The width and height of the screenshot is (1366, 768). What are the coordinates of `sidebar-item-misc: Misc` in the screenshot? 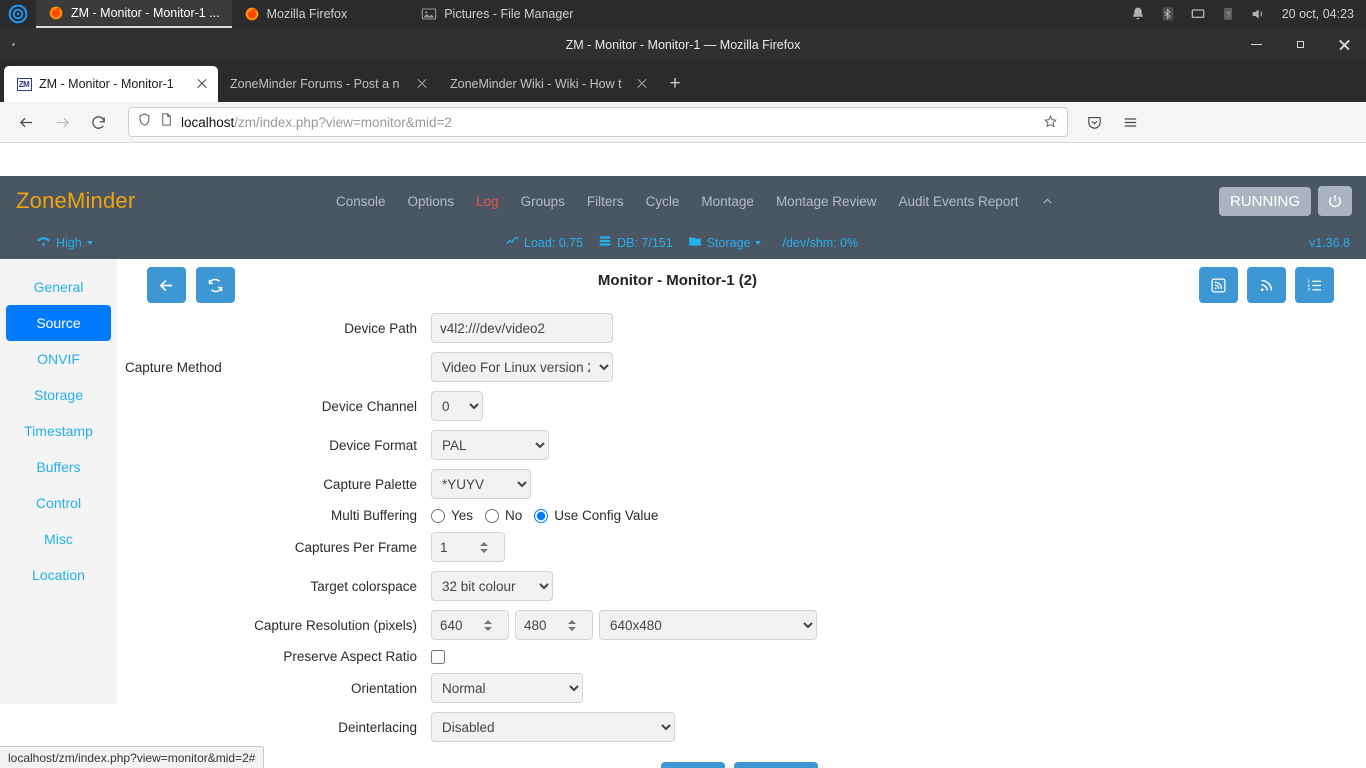 It's located at (58, 539).